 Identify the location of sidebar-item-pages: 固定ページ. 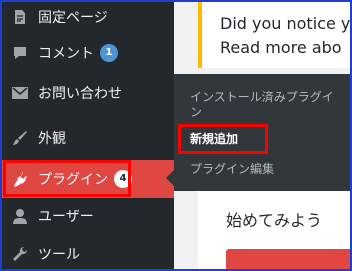
(88, 19).